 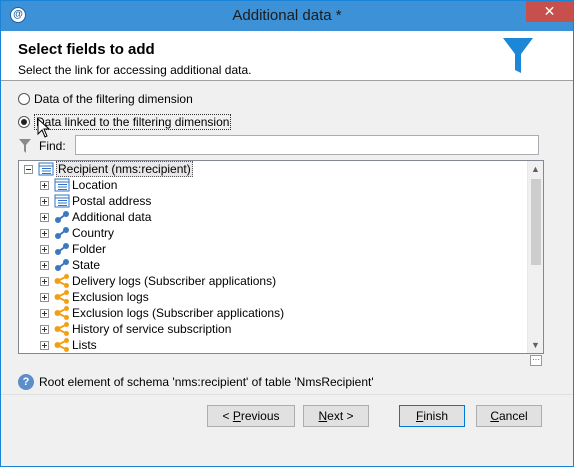 I want to click on tree-item-label: Exclusion logs, so click(x=110, y=297).